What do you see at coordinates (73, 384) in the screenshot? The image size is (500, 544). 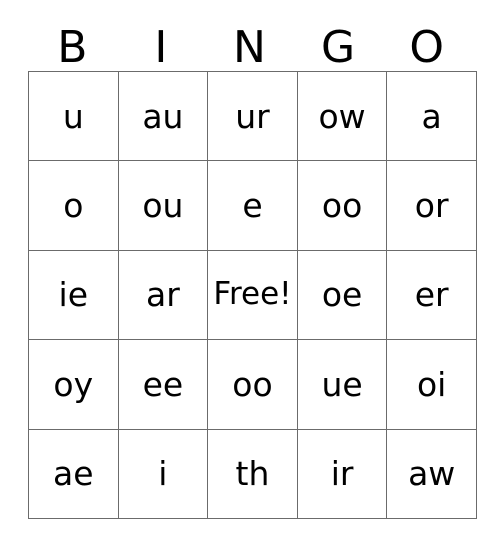 I see `bingo-cell-b4: oy` at bounding box center [73, 384].